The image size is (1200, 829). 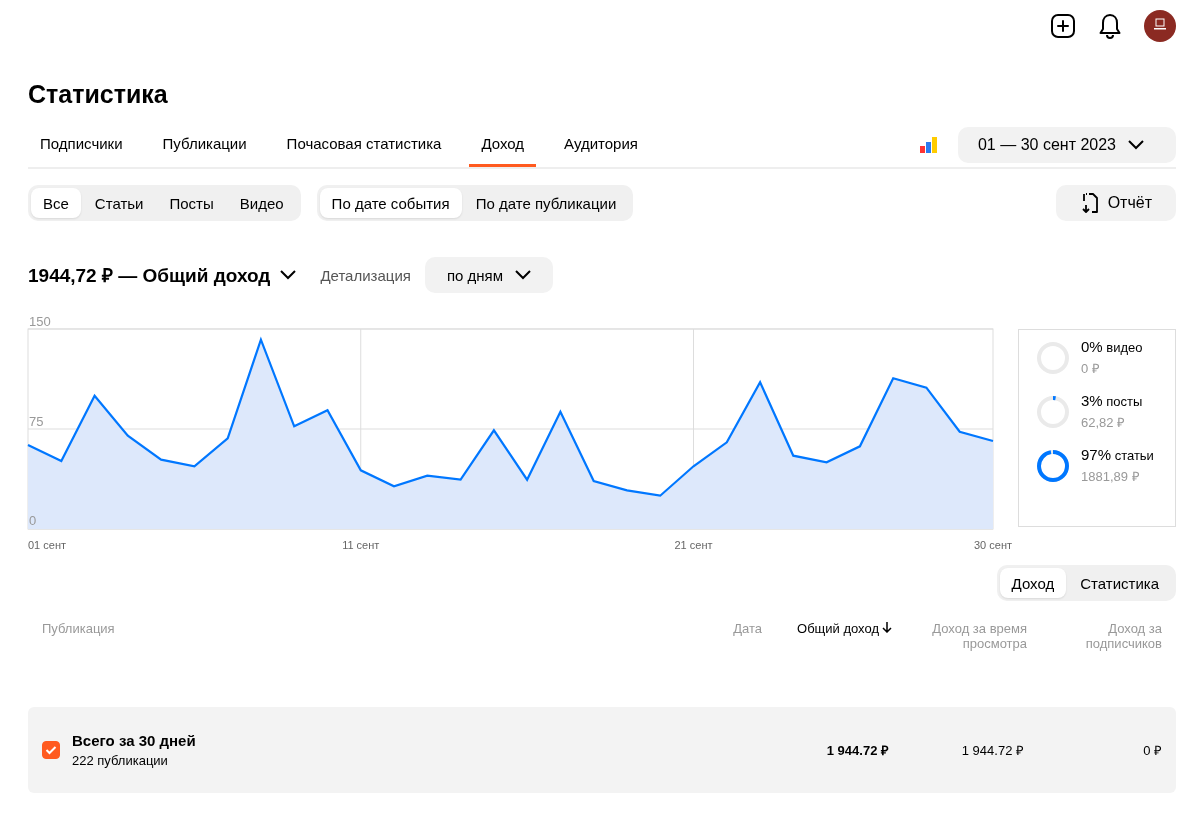 I want to click on share-label: 0% видео, so click(x=1112, y=346).